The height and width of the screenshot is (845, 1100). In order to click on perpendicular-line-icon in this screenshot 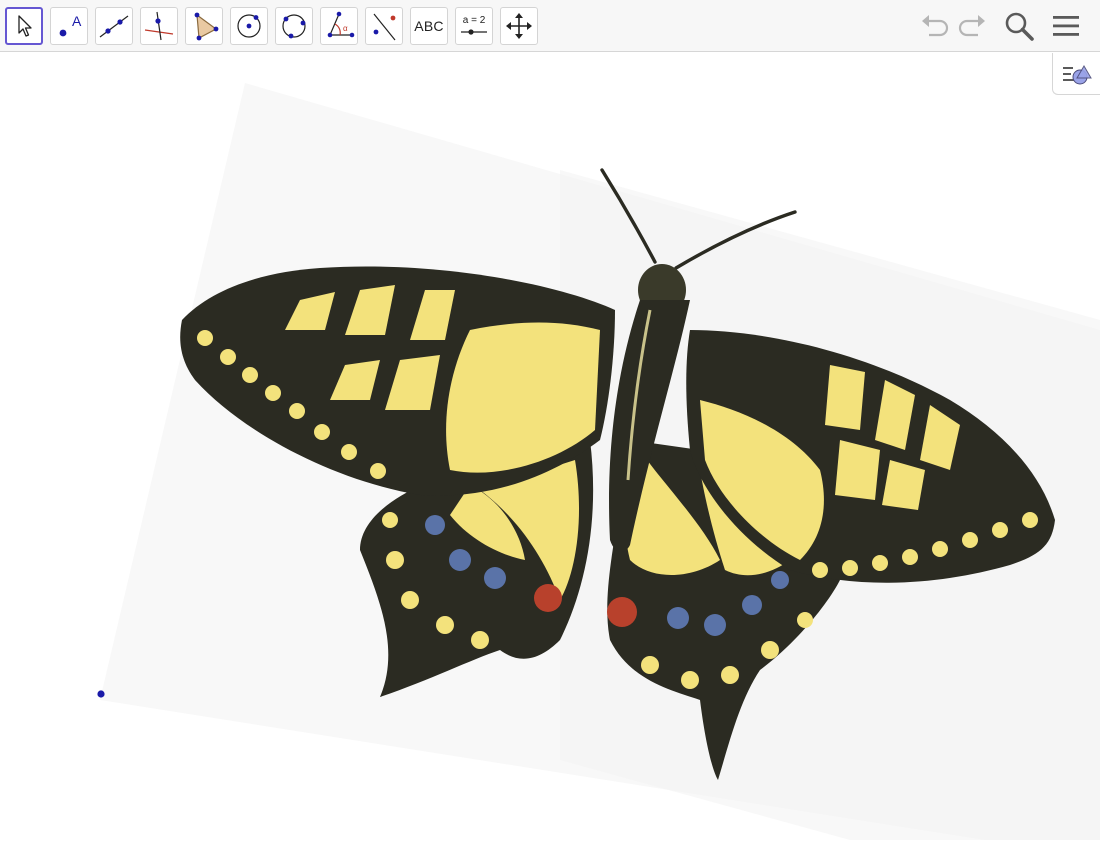, I will do `click(159, 26)`.